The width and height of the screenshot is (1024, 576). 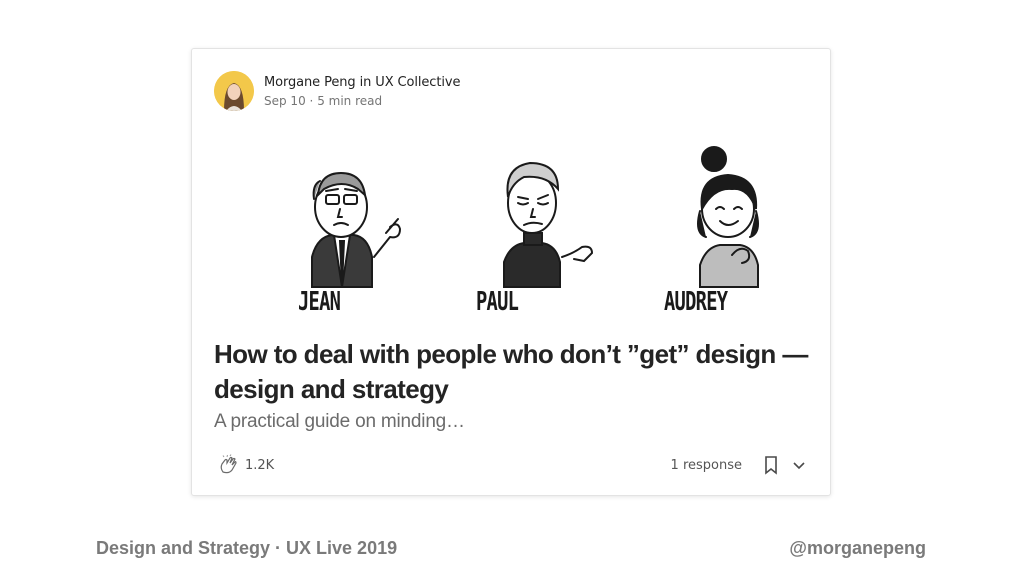 What do you see at coordinates (497, 302) in the screenshot?
I see `label-paul: PAUL` at bounding box center [497, 302].